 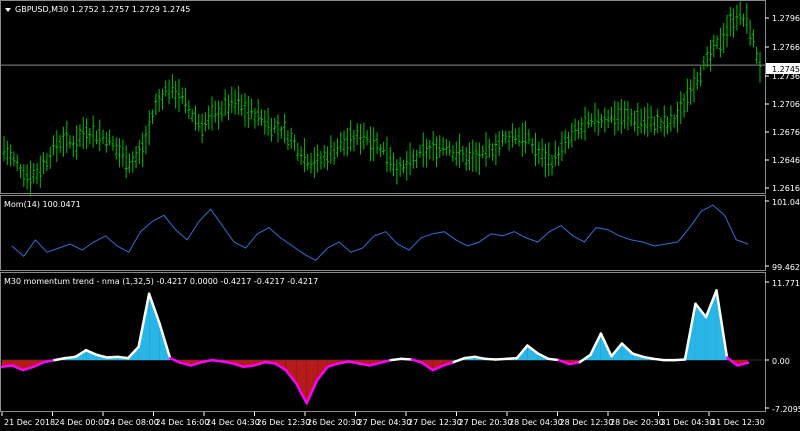 What do you see at coordinates (42, 204) in the screenshot?
I see `momentum-title: Mom(14) 100.0471` at bounding box center [42, 204].